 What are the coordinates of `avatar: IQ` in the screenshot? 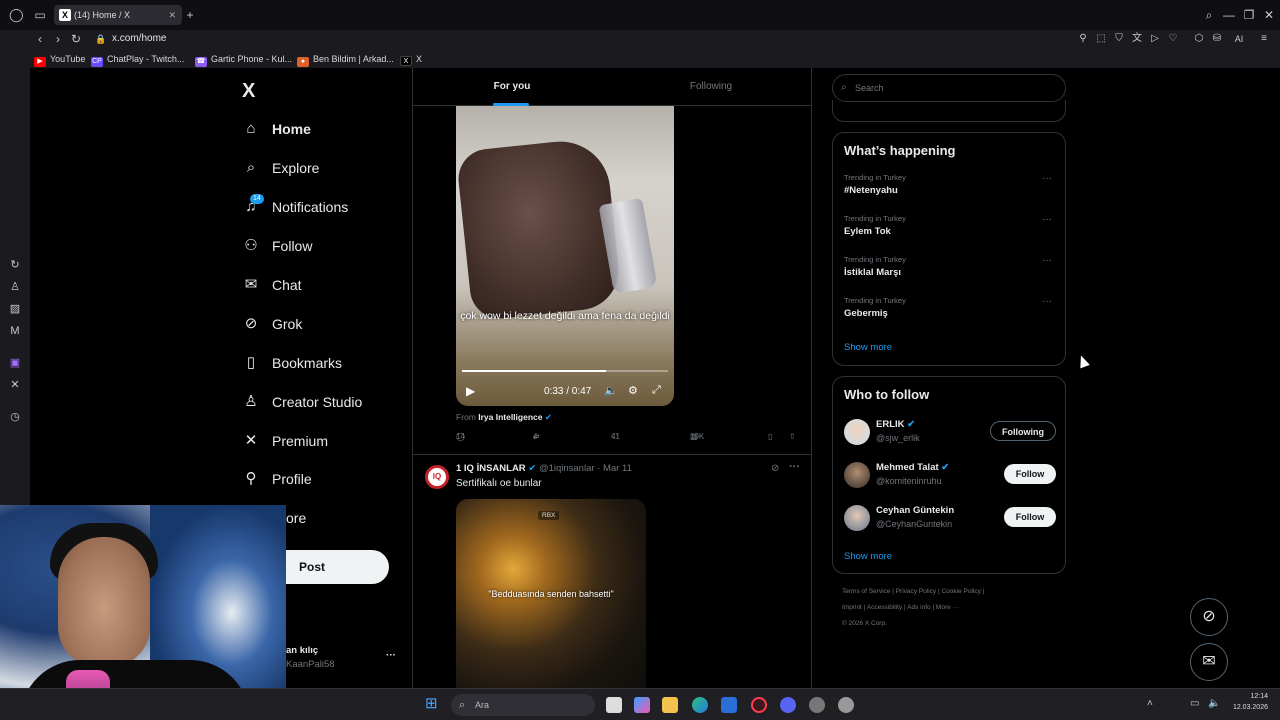 It's located at (437, 477).